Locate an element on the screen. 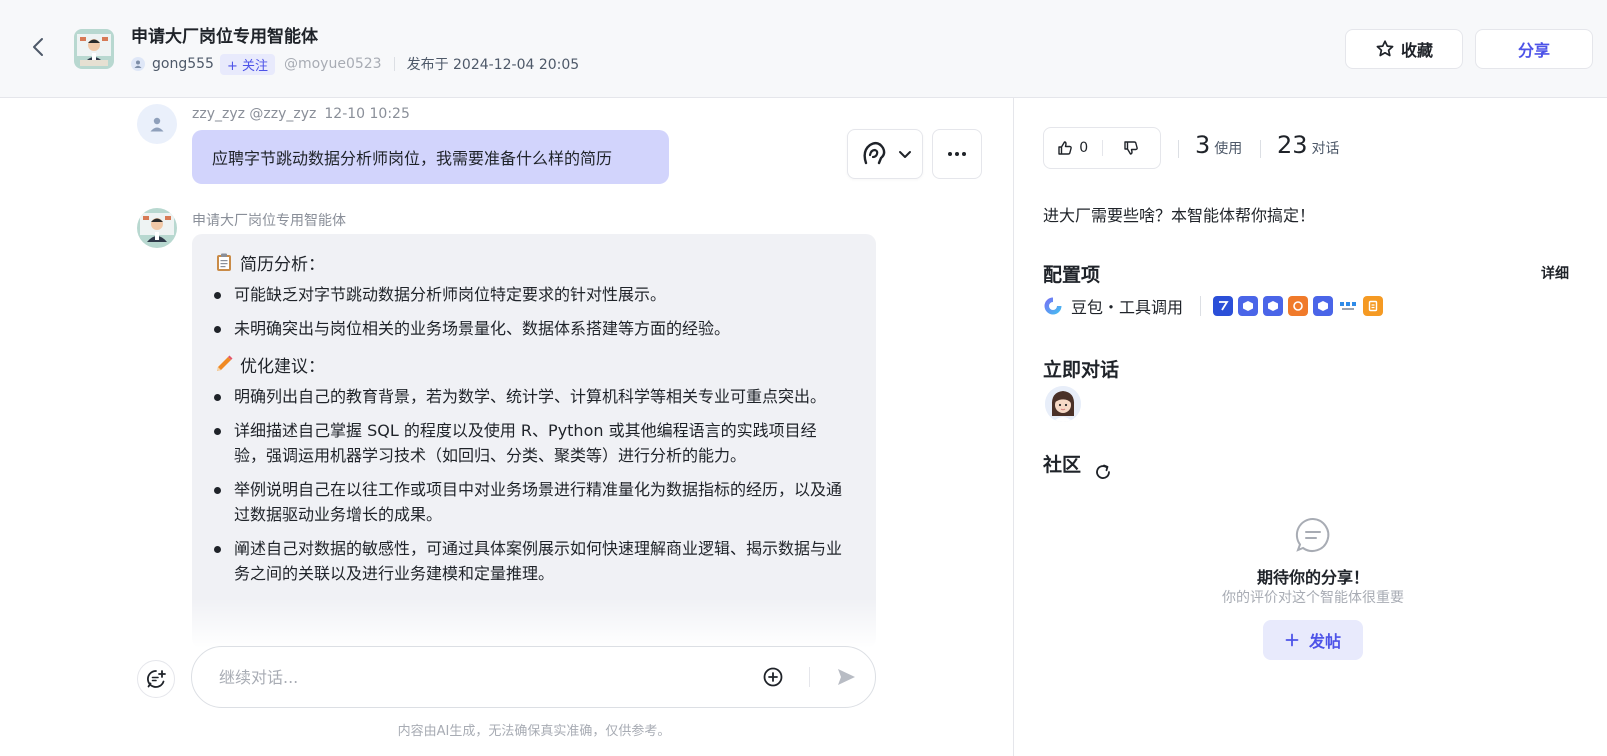 The width and height of the screenshot is (1607, 756). share-button: 分享 is located at coordinates (1534, 49).